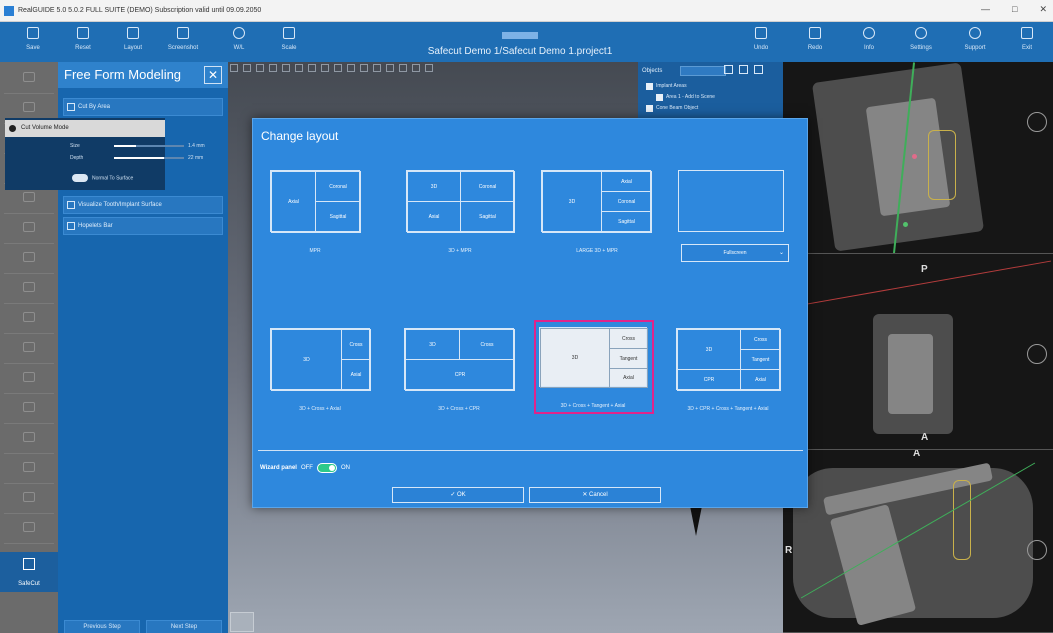 This screenshot has width=1053, height=633. I want to click on switch-knob, so click(331, 468).